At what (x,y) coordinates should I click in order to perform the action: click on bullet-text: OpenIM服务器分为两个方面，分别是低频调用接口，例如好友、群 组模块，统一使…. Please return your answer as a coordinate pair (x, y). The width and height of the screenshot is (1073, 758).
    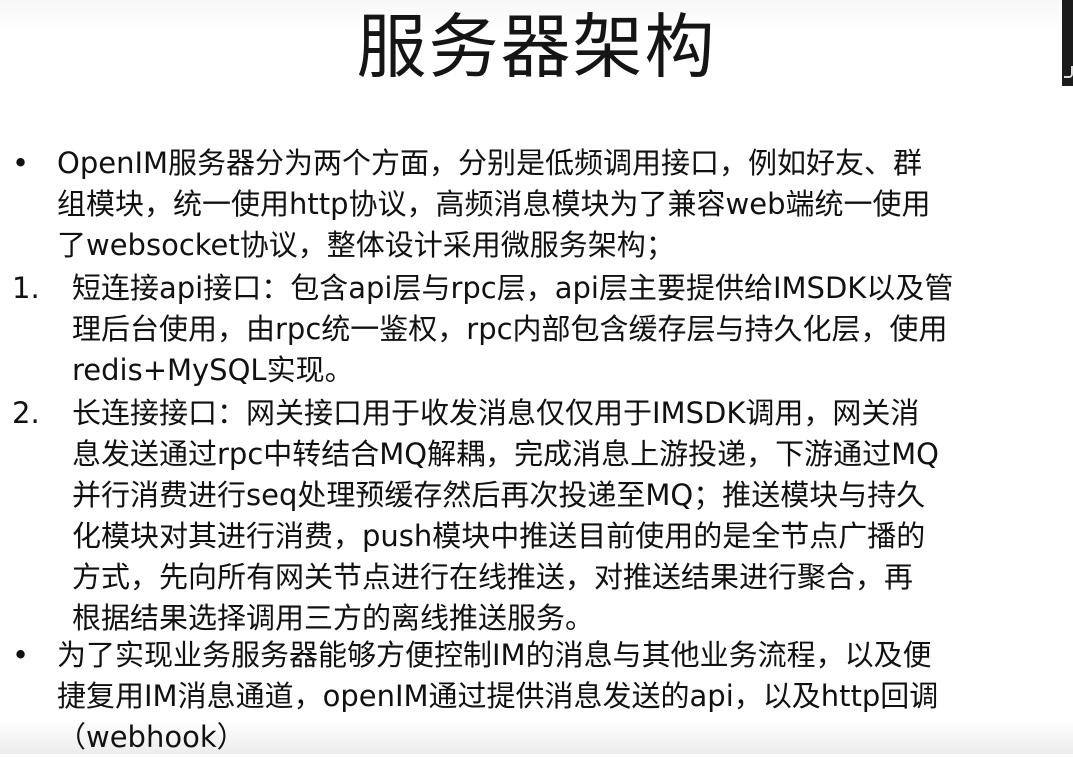
    Looking at the image, I should click on (494, 204).